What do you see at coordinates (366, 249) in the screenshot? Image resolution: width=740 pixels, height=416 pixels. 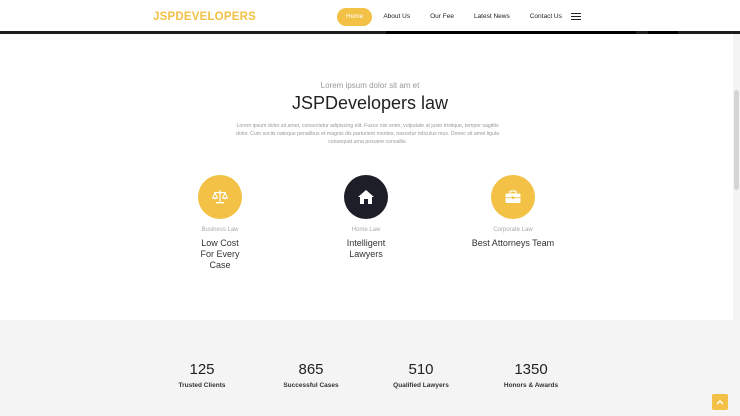 I see `feature-title: Intelligent Lawyers` at bounding box center [366, 249].